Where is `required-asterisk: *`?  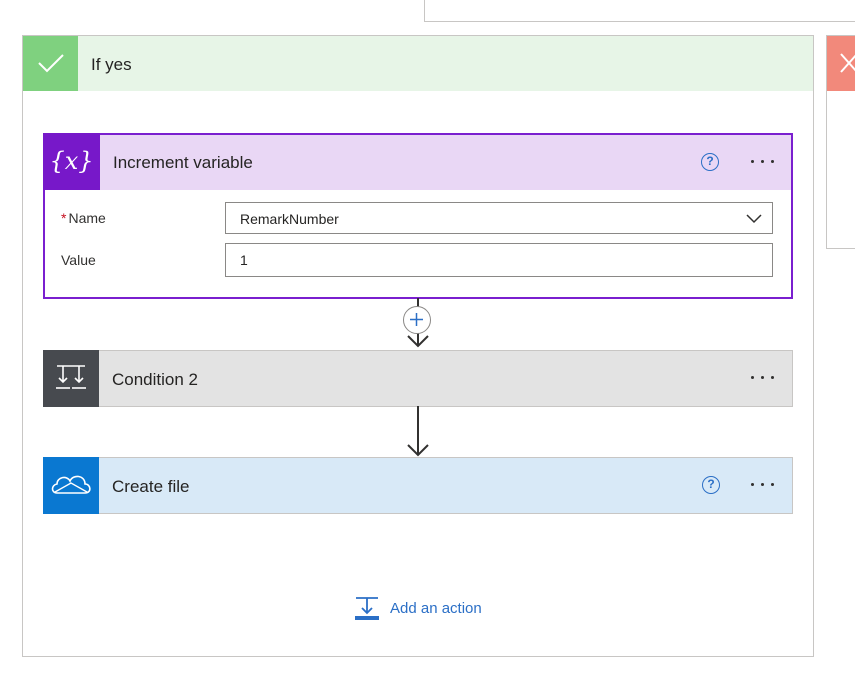
required-asterisk: * is located at coordinates (64, 218).